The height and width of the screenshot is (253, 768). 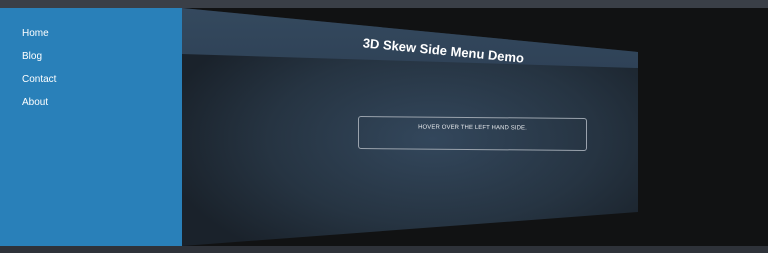 What do you see at coordinates (472, 133) in the screenshot?
I see `hint-box: HOVER OVER THE LEFT HAND SIDE.` at bounding box center [472, 133].